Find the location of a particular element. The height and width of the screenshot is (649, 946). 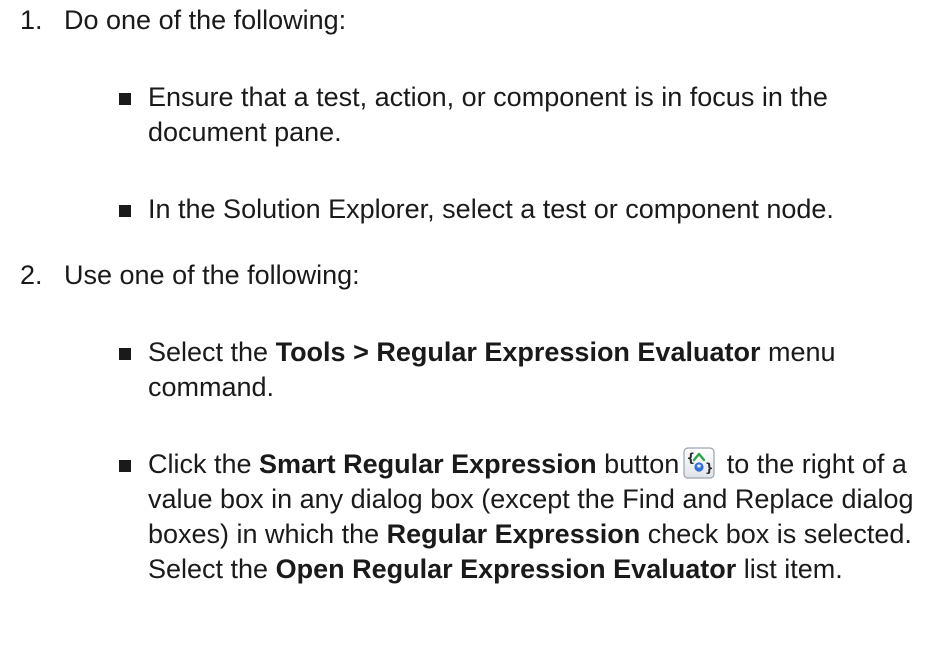

smart-regex-icon-graphic: {}* is located at coordinates (699, 463).